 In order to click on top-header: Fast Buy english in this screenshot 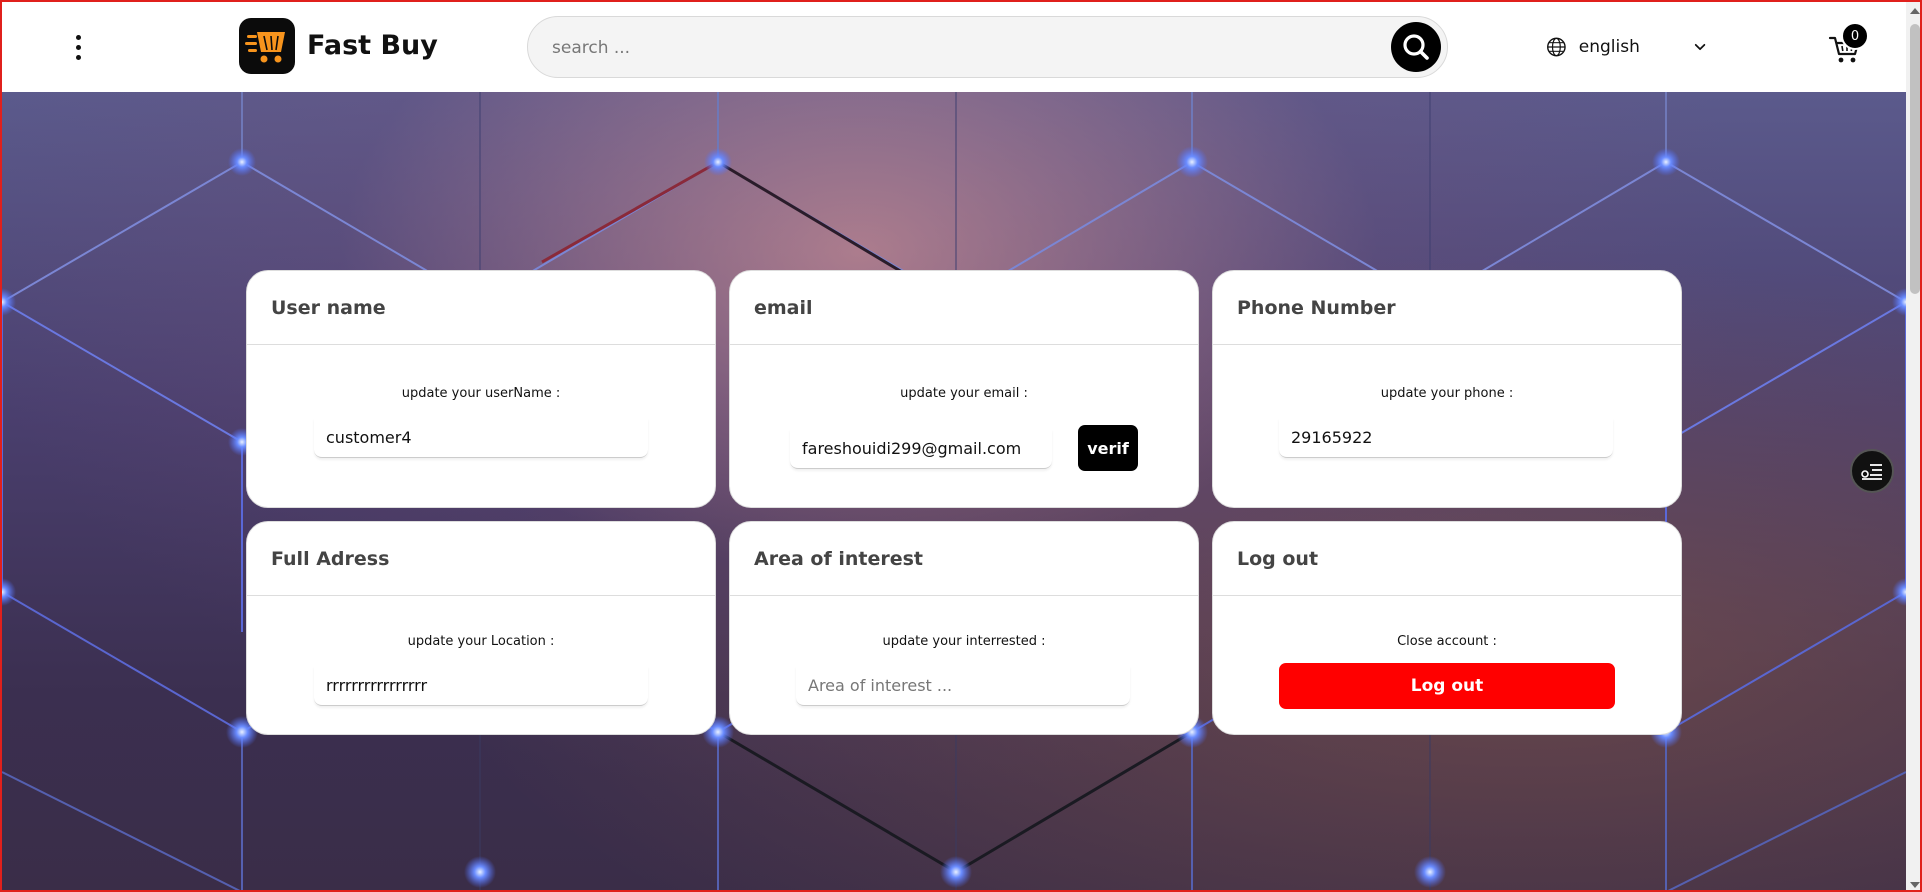, I will do `click(954, 47)`.